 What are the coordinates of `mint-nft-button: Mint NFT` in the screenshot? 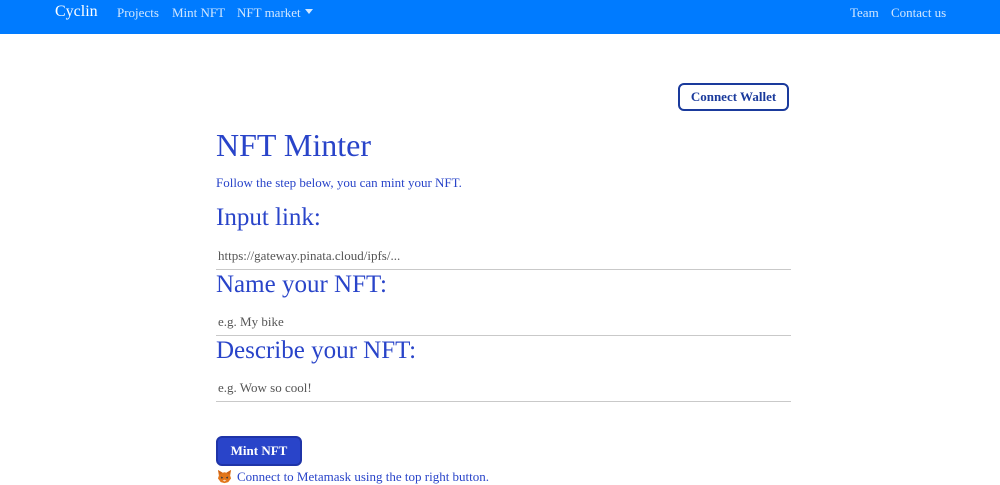 It's located at (259, 451).